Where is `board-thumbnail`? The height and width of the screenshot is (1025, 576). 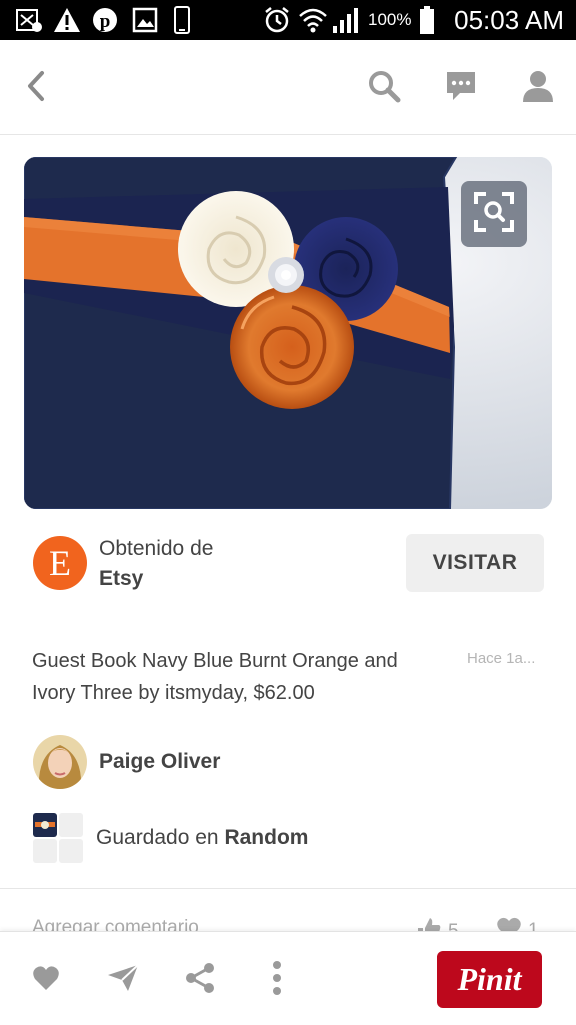
board-thumbnail is located at coordinates (58, 838).